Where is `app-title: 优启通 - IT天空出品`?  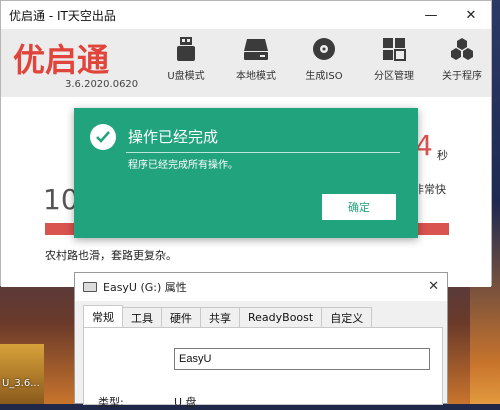 app-title: 优启通 - IT天空出品 is located at coordinates (62, 15).